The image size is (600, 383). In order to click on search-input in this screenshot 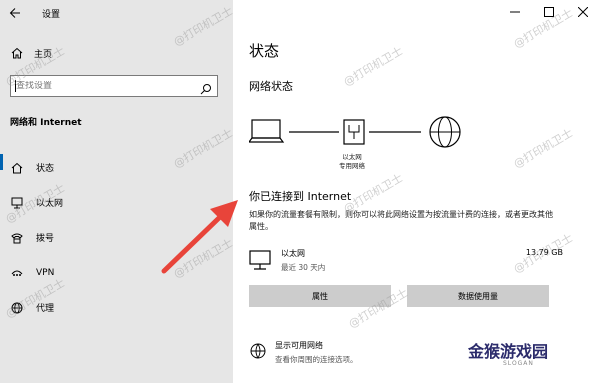, I will do `click(101, 86)`.